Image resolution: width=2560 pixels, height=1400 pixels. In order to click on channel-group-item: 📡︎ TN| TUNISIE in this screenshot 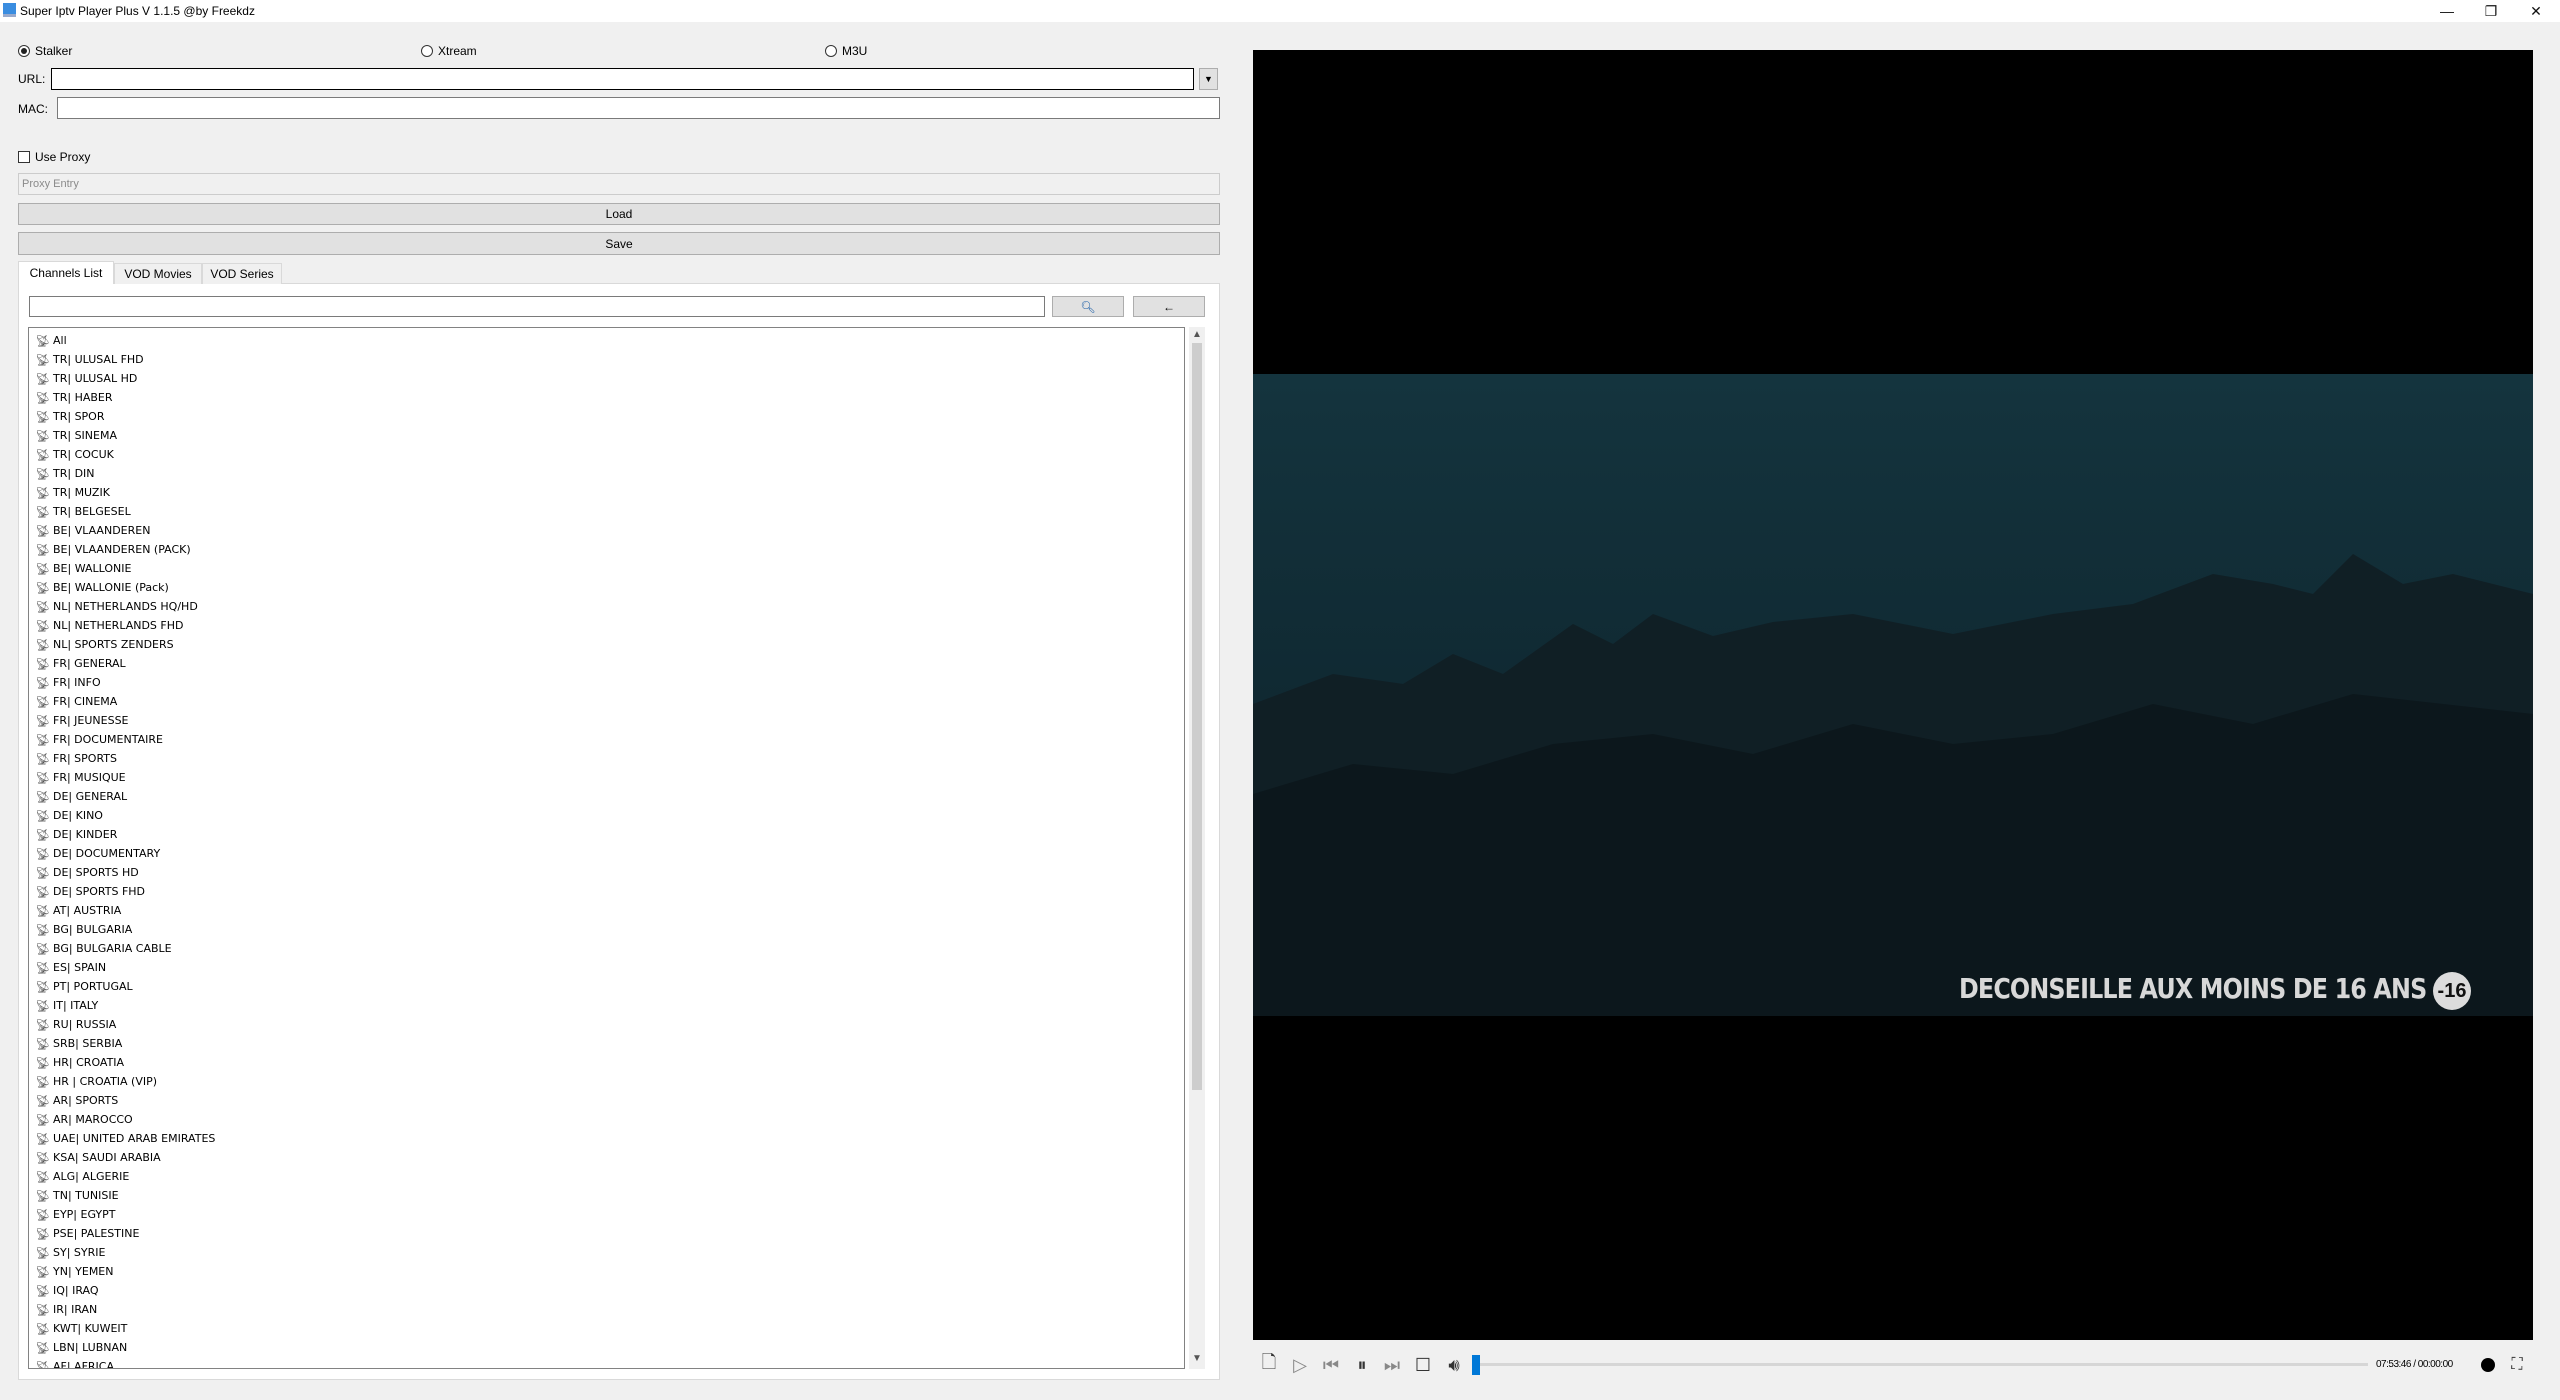, I will do `click(606, 1195)`.